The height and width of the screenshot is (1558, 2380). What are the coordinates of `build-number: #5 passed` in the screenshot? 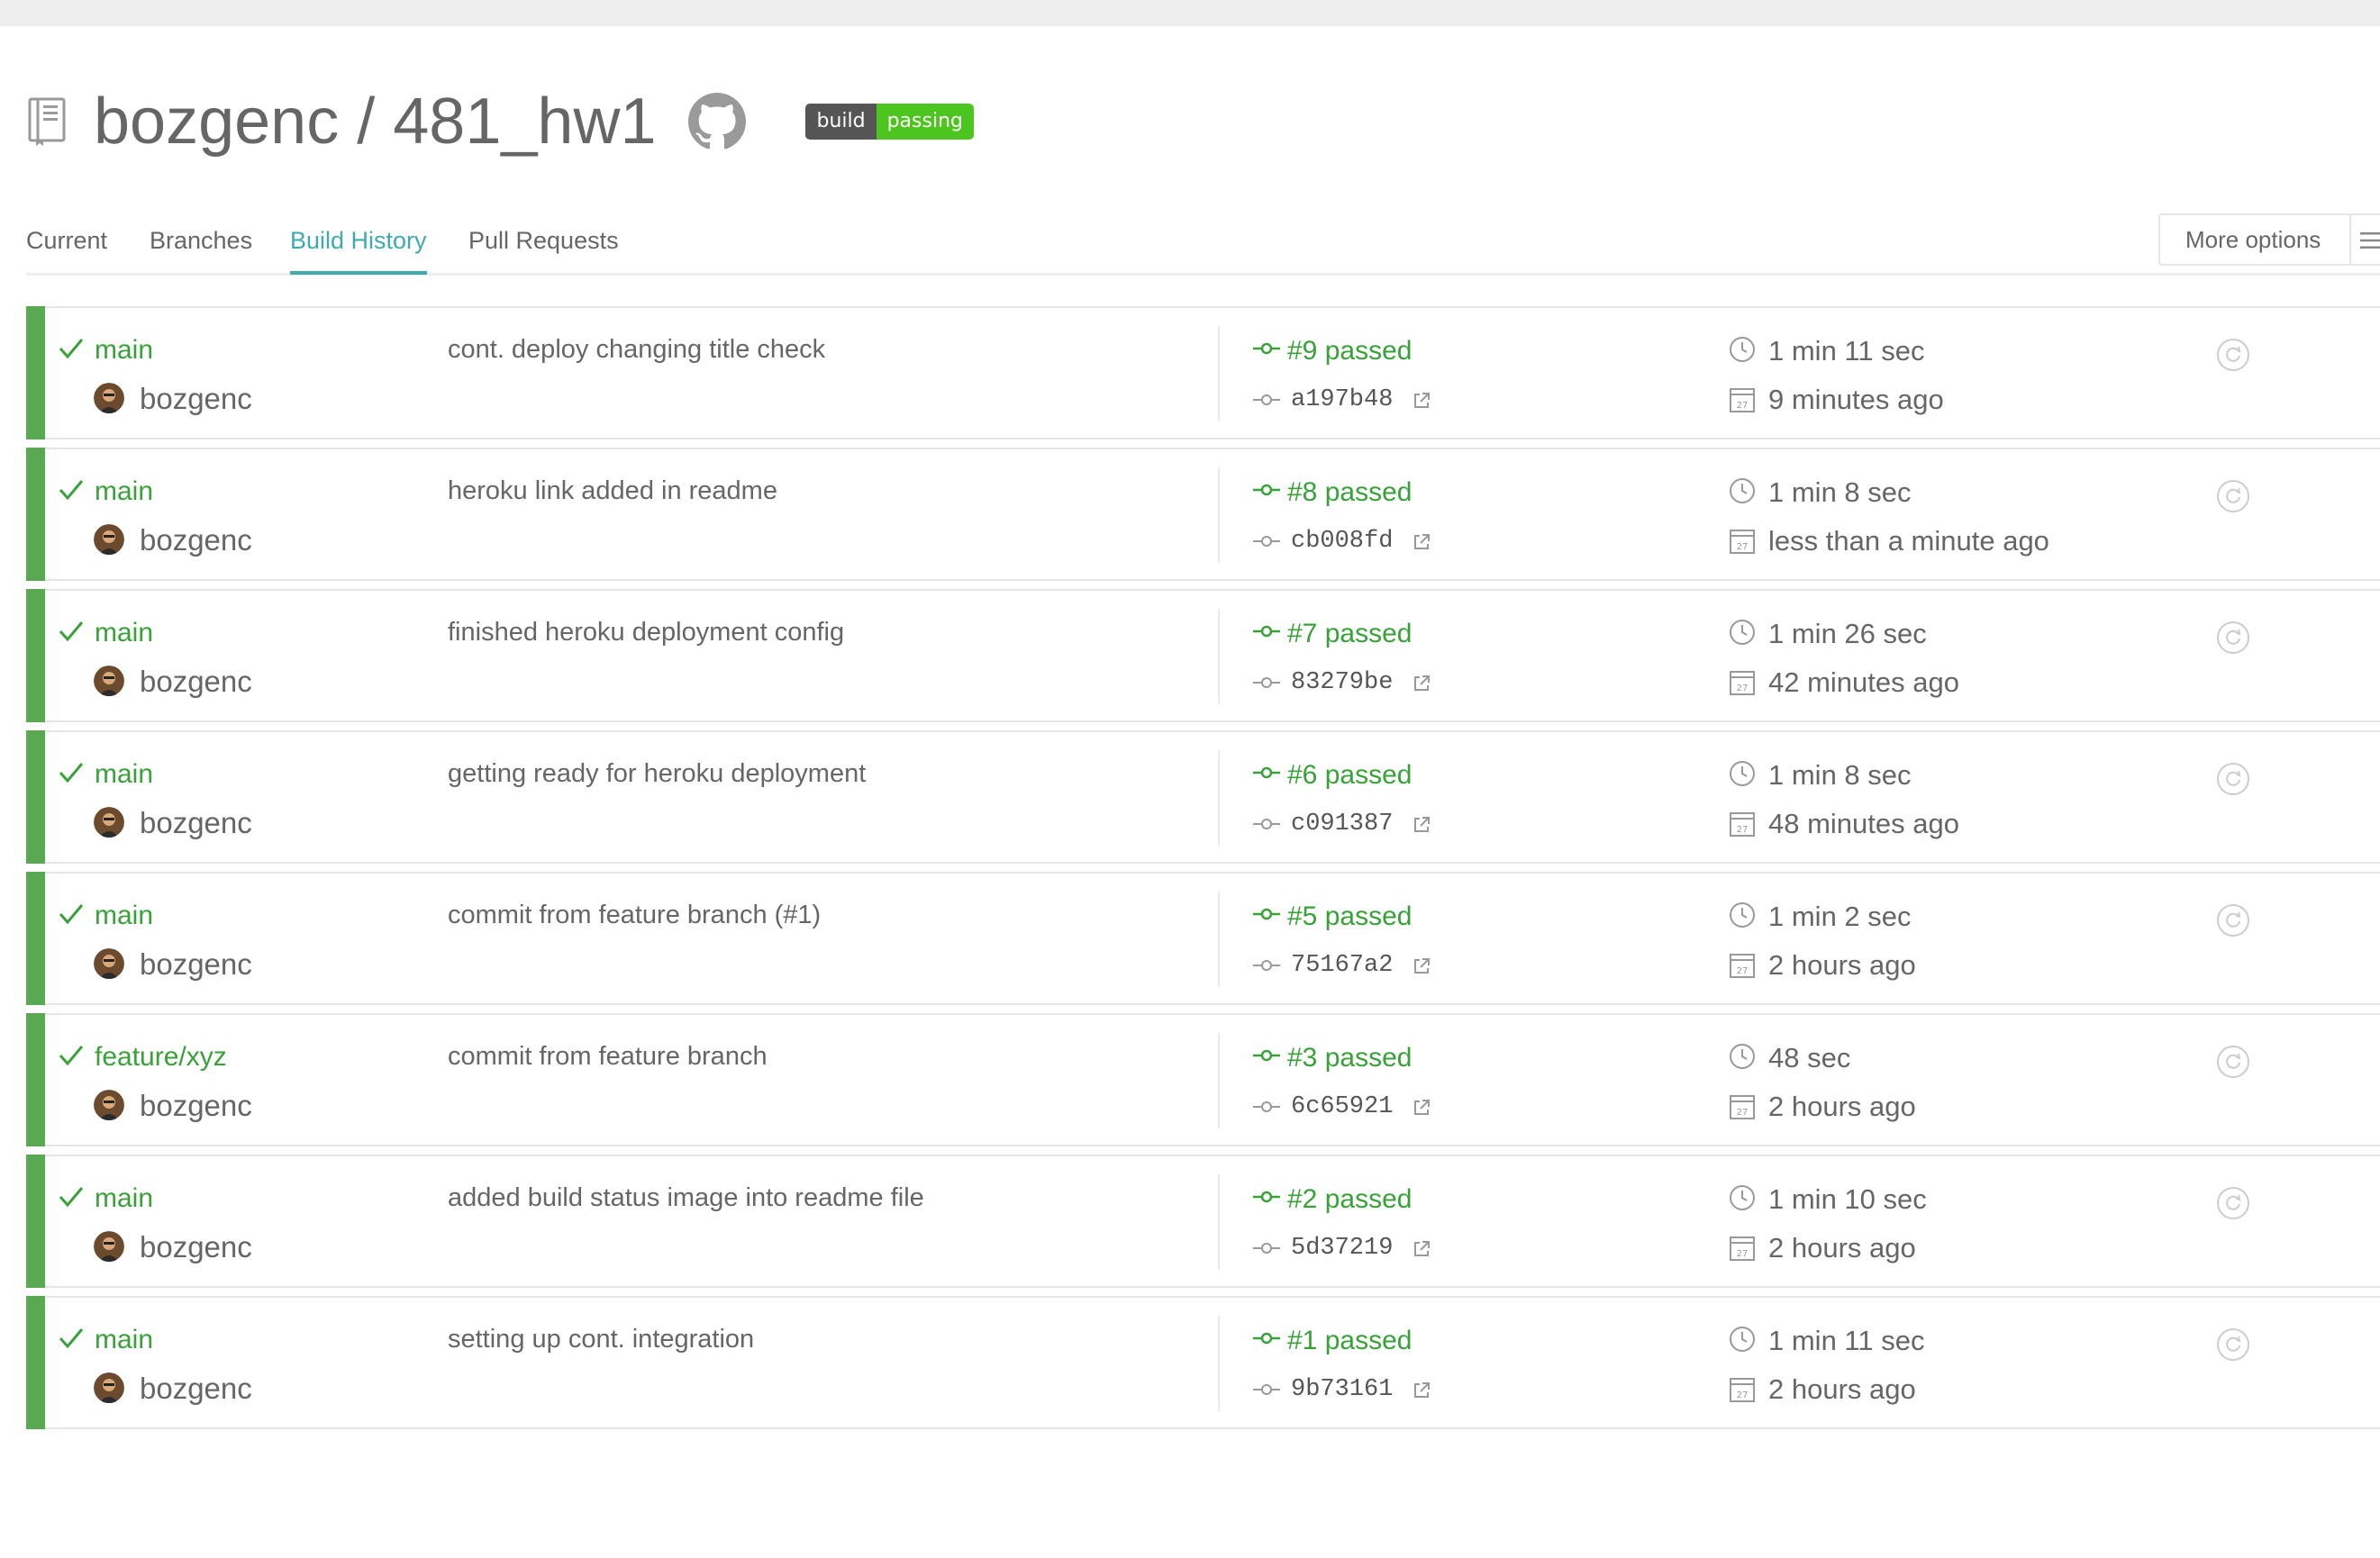 It's located at (1349, 916).